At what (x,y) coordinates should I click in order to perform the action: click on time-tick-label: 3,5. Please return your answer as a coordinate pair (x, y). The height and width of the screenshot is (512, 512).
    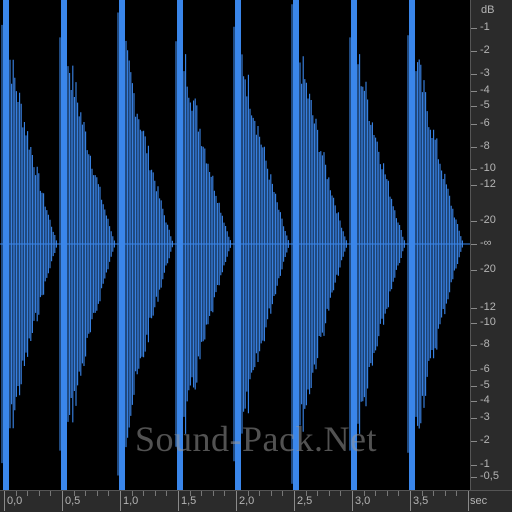
    Looking at the image, I should click on (421, 501).